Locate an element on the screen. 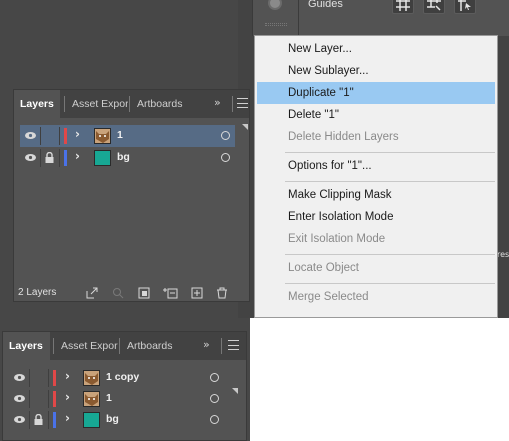 This screenshot has height=441, width=509. new-layer-icon is located at coordinates (197, 293).